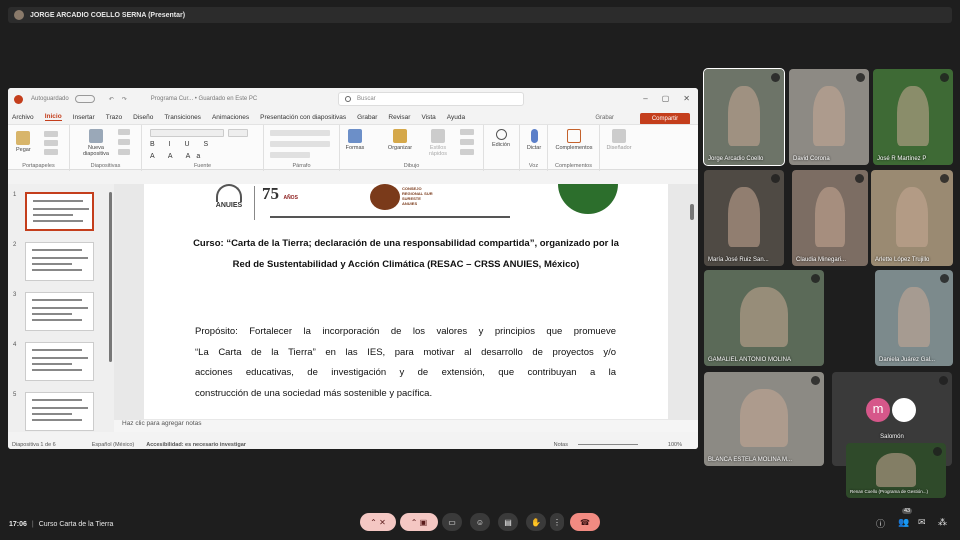 The width and height of the screenshot is (960, 540). Describe the element at coordinates (124, 99) in the screenshot. I see `redo-icon: ↷` at that location.